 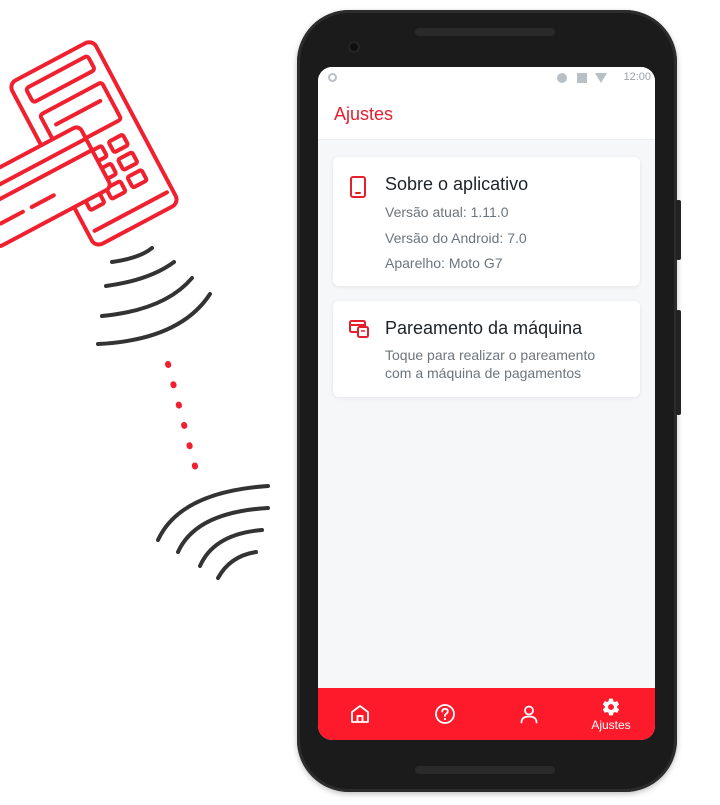 I want to click on card-machine-icon, so click(x=360, y=331).